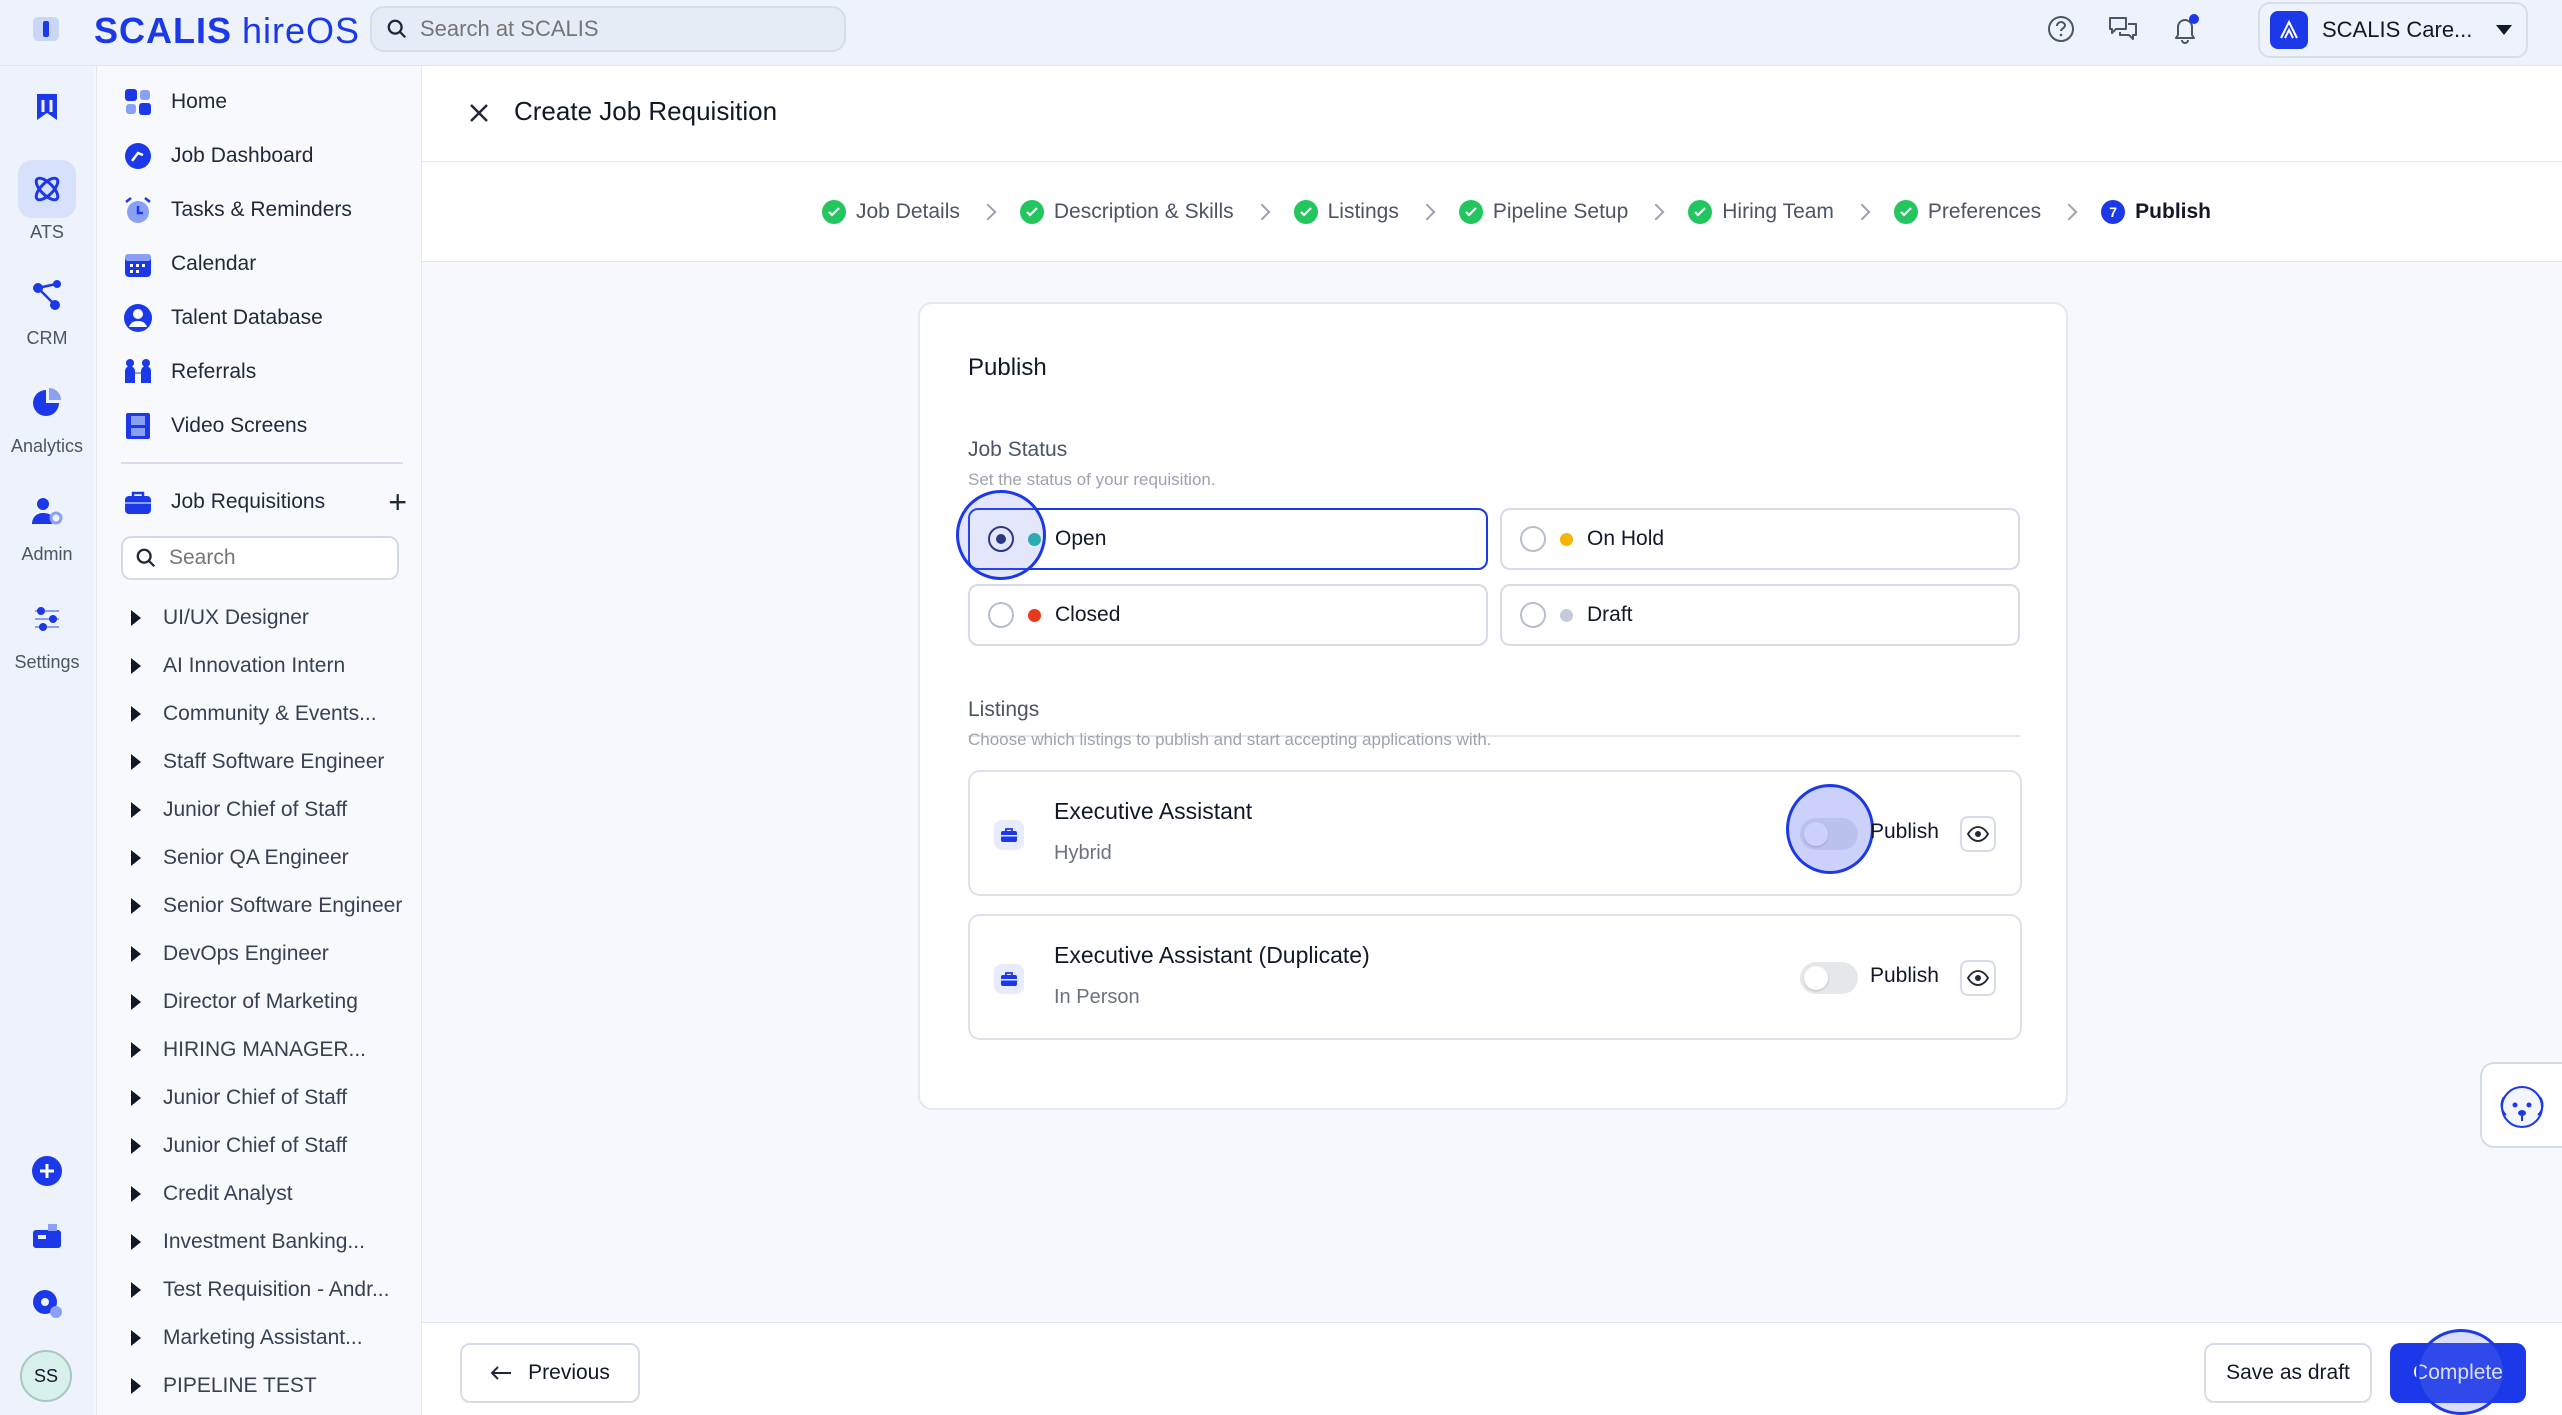 The image size is (2562, 1415). Describe the element at coordinates (1760, 615) in the screenshot. I see `status-option-draft: Draft` at that location.